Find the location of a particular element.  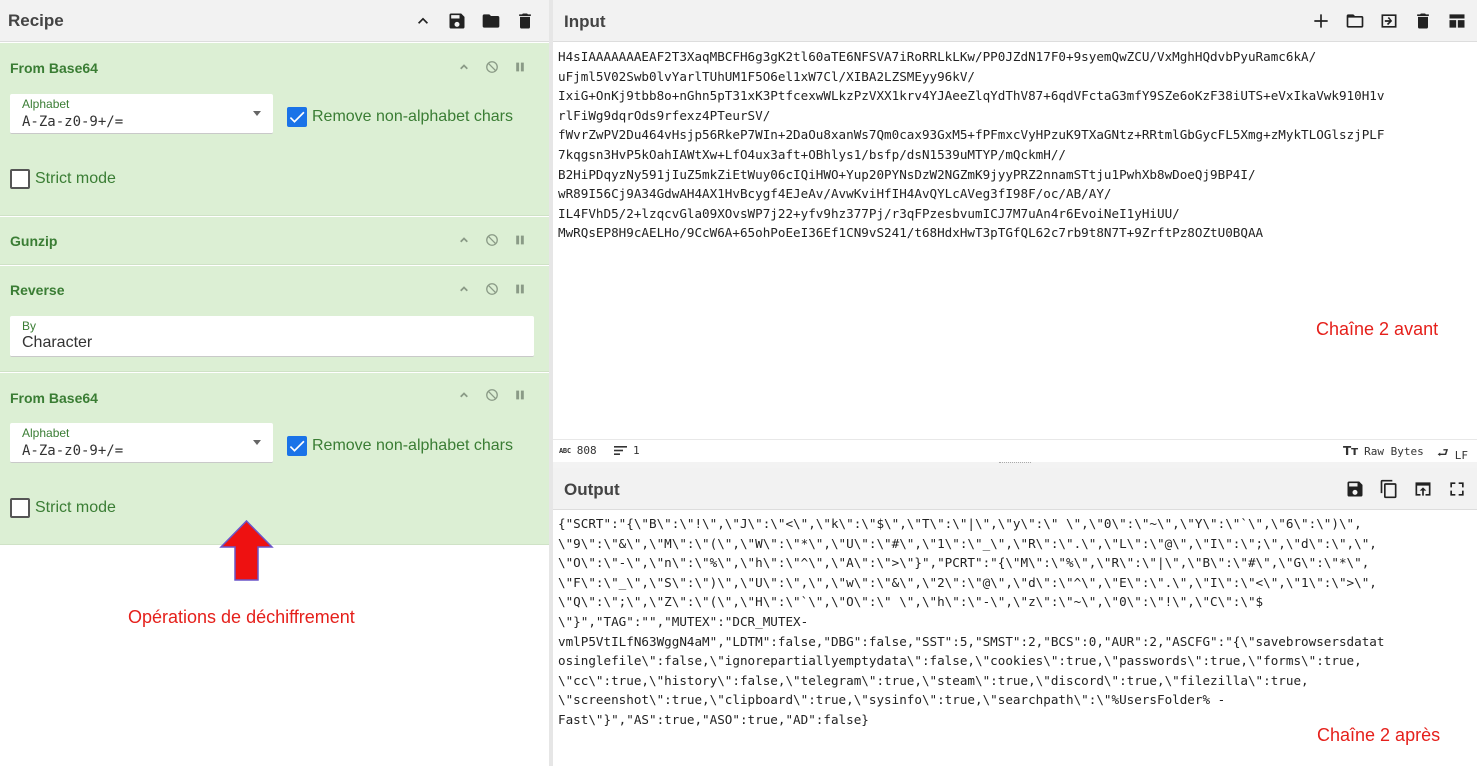

lines-icon is located at coordinates (620, 450).